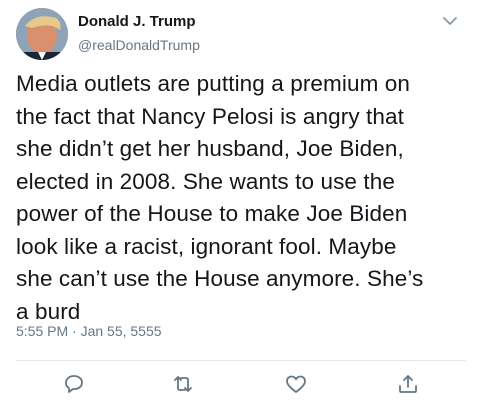 This screenshot has height=410, width=480. I want to click on avatar, so click(42, 34).